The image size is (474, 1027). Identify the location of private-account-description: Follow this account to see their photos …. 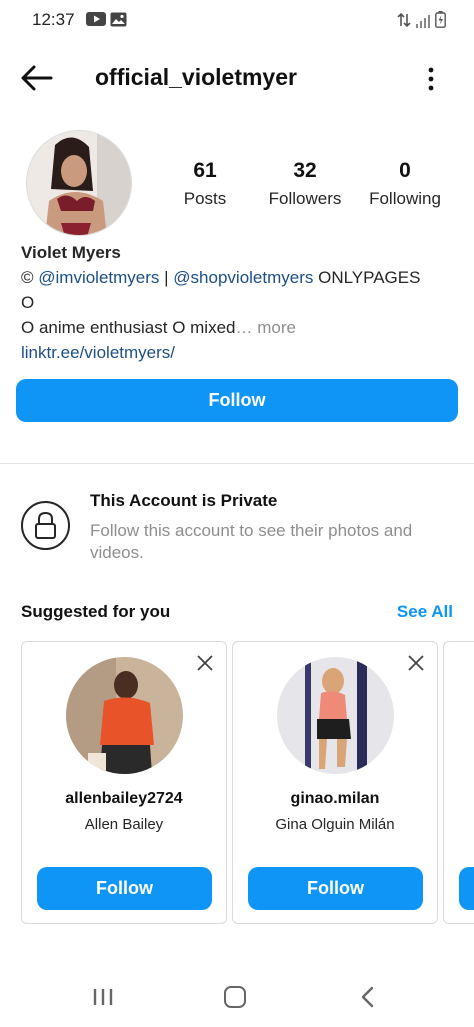
(251, 541).